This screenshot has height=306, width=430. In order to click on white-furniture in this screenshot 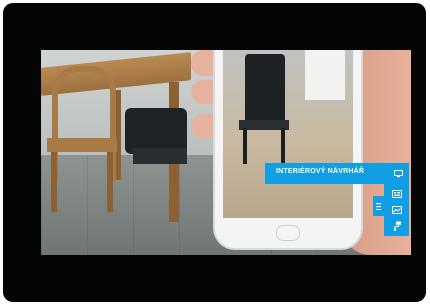, I will do `click(325, 75)`.